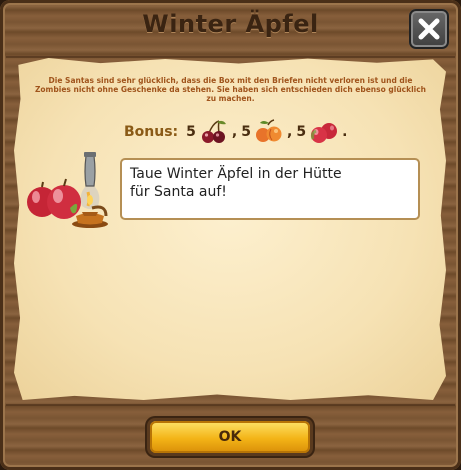 The width and height of the screenshot is (461, 470). I want to click on apples-and-lantern-icon, so click(67, 190).